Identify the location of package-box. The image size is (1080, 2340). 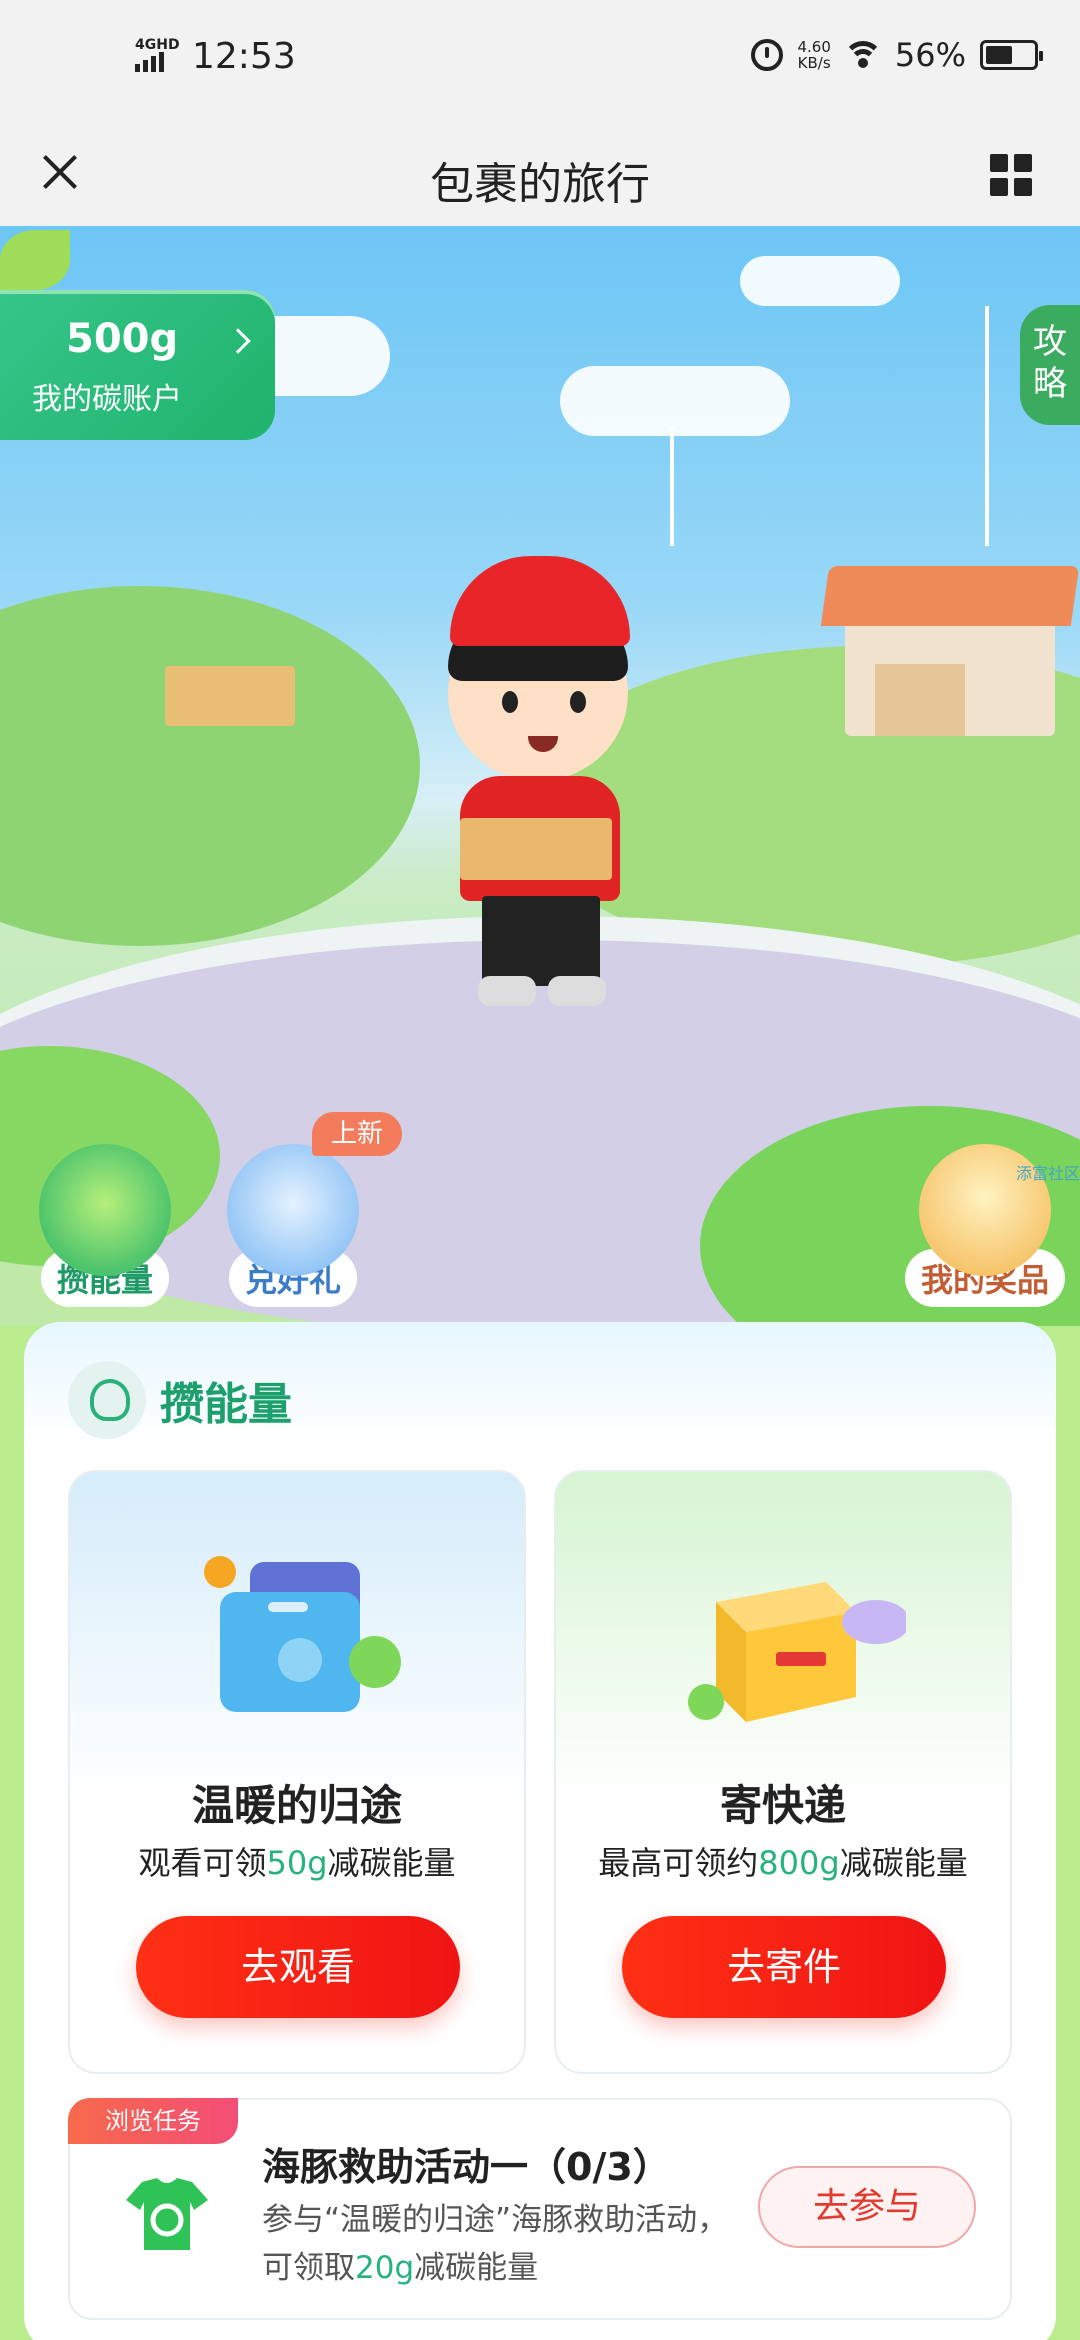
(536, 849).